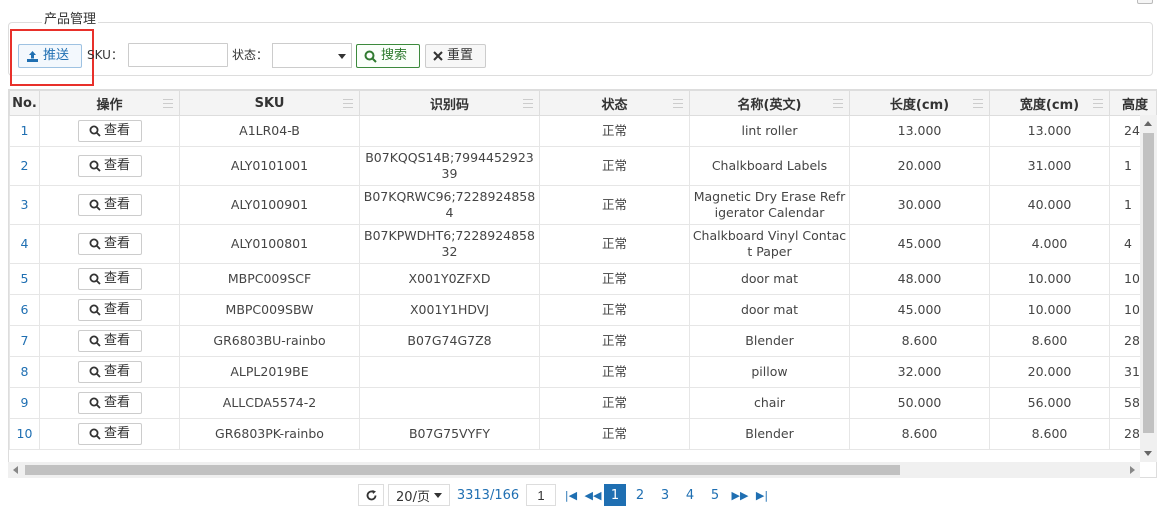  I want to click on name-cell: Chalkboard Labels, so click(769, 166).